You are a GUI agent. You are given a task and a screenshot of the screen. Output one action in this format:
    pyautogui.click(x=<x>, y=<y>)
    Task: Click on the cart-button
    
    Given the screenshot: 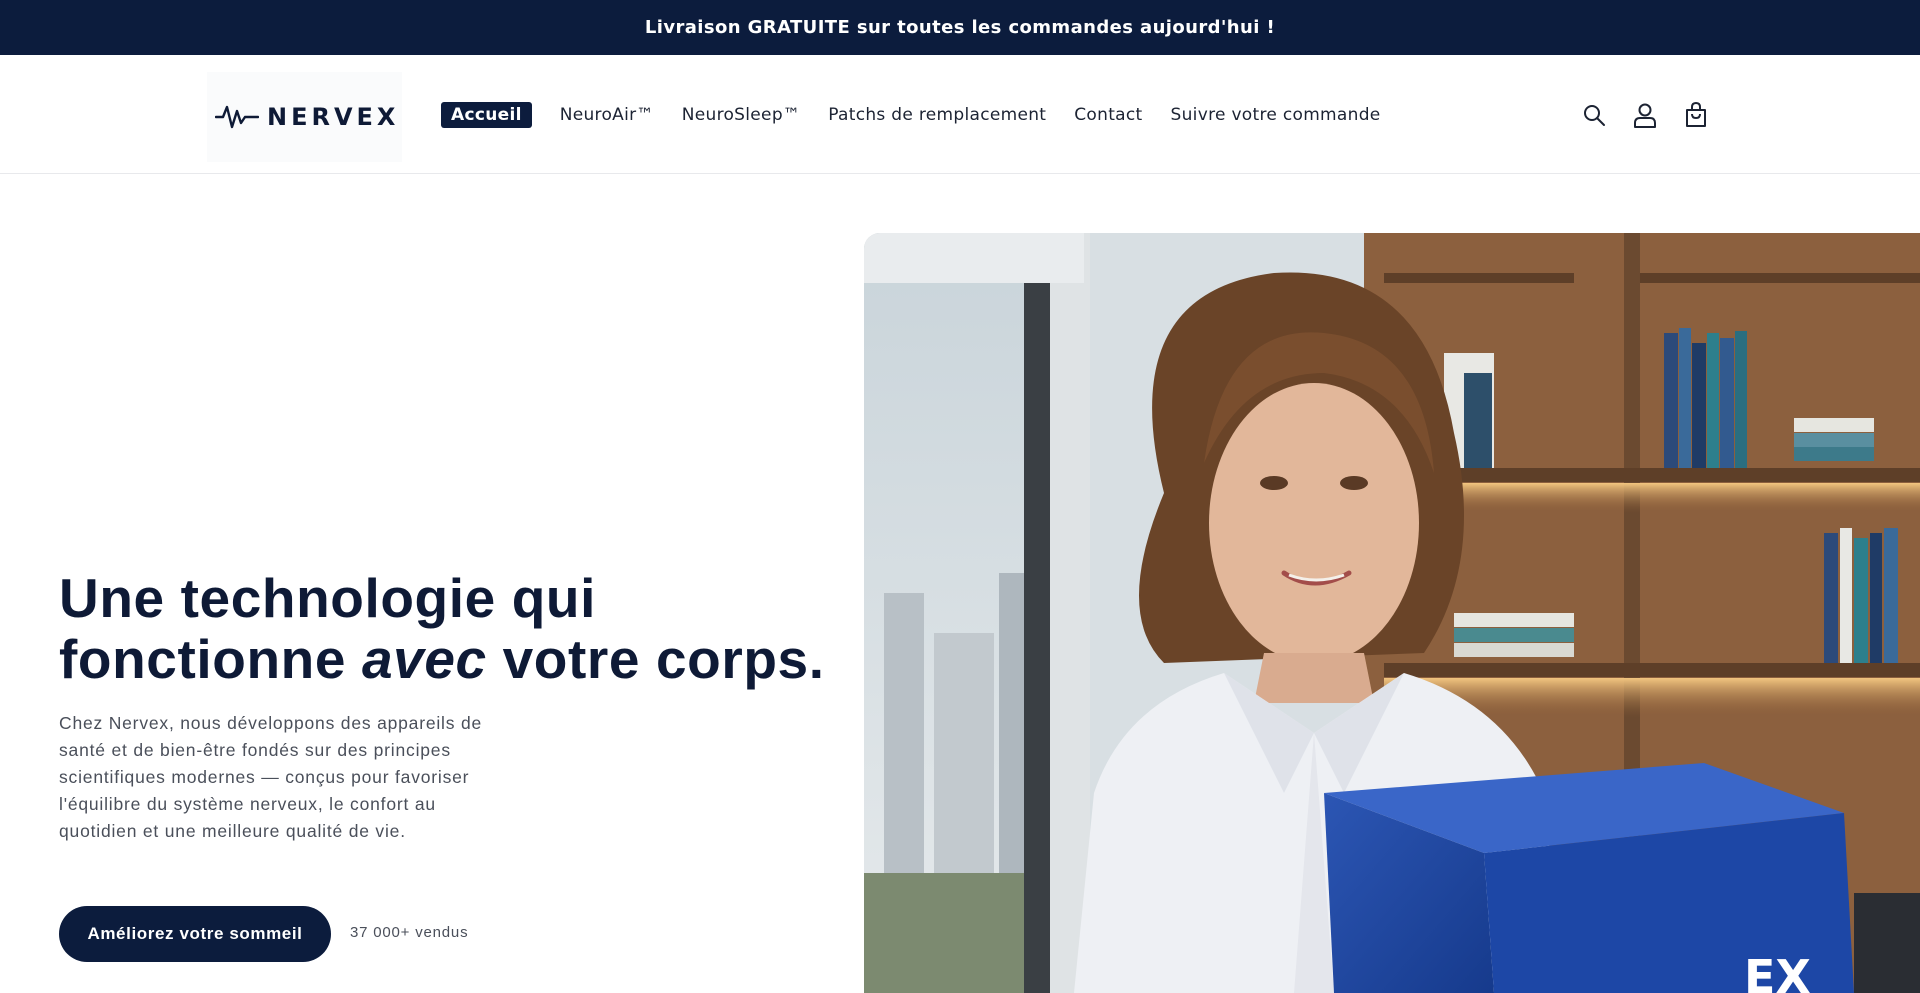 What is the action you would take?
    pyautogui.click(x=1696, y=115)
    